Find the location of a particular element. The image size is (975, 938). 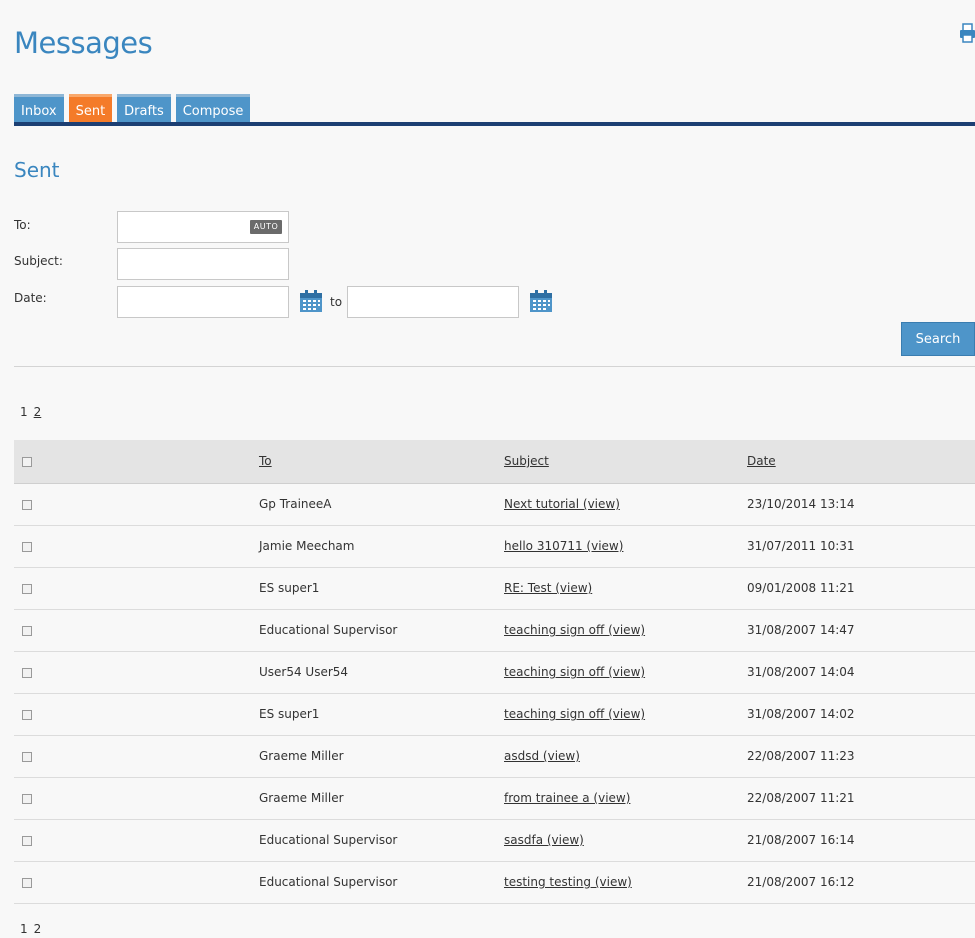

tab-sent: Sent is located at coordinates (90, 108).